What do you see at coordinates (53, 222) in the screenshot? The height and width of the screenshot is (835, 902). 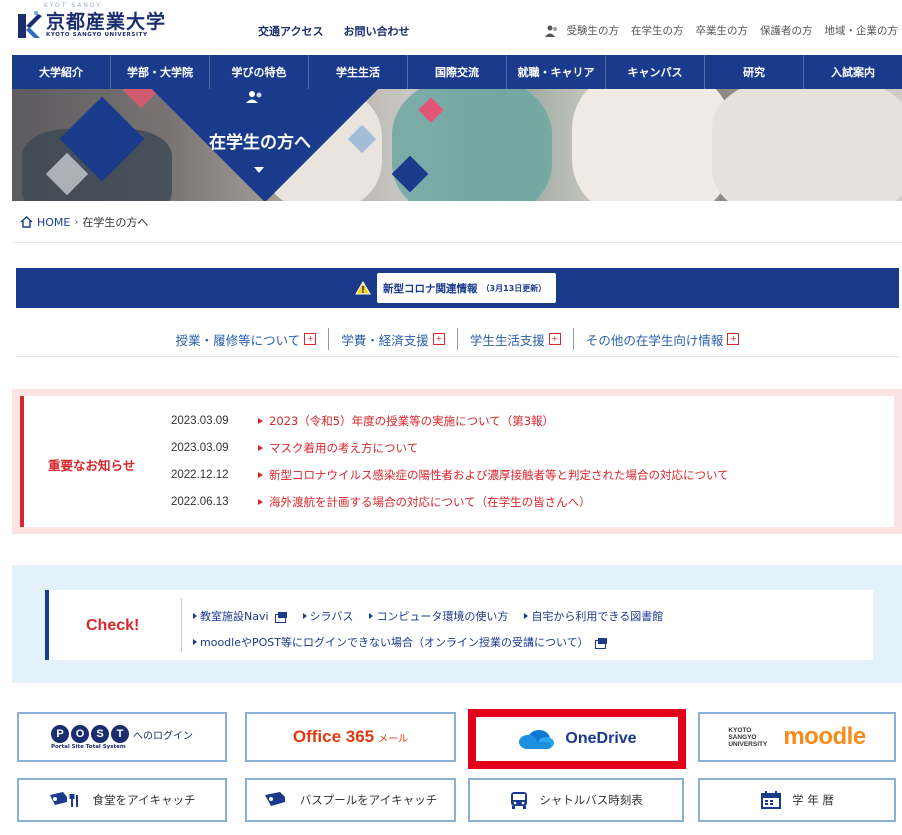 I see `breadcrumb-home: HOME` at bounding box center [53, 222].